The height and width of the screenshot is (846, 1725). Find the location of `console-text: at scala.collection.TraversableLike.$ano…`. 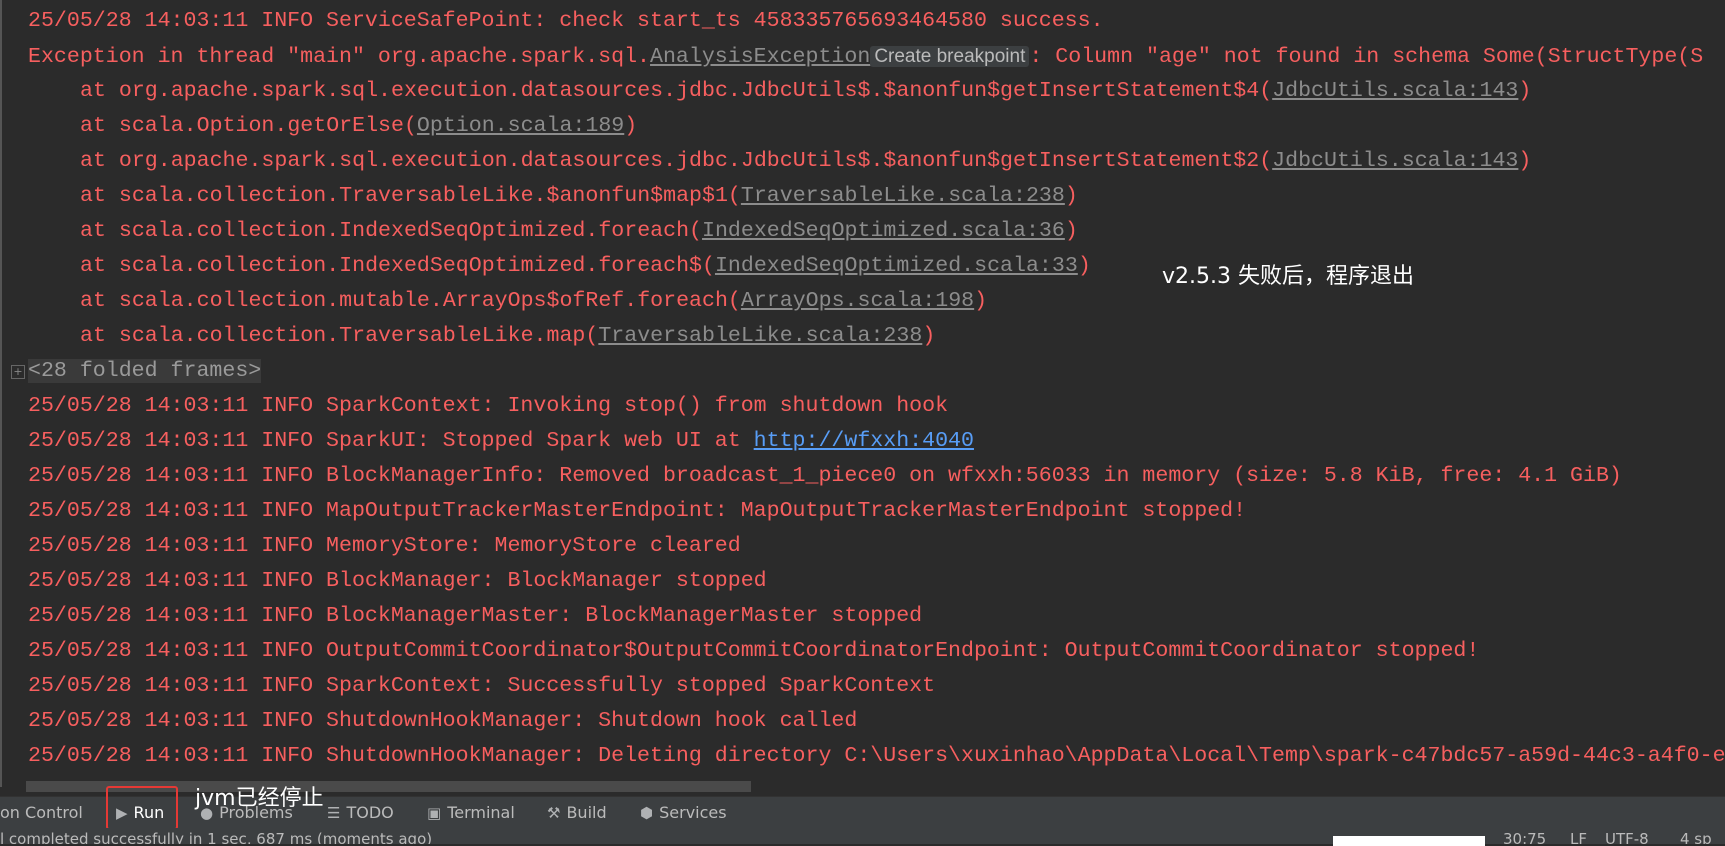

console-text: at scala.collection.TraversableLike.$ano… is located at coordinates (410, 196).